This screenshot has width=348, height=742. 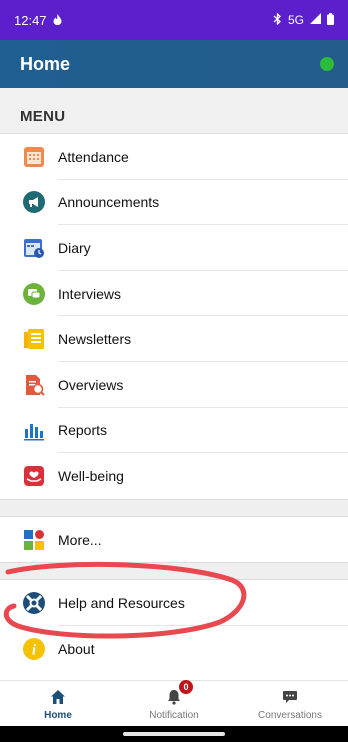 I want to click on network-type: 5G, so click(x=295, y=20).